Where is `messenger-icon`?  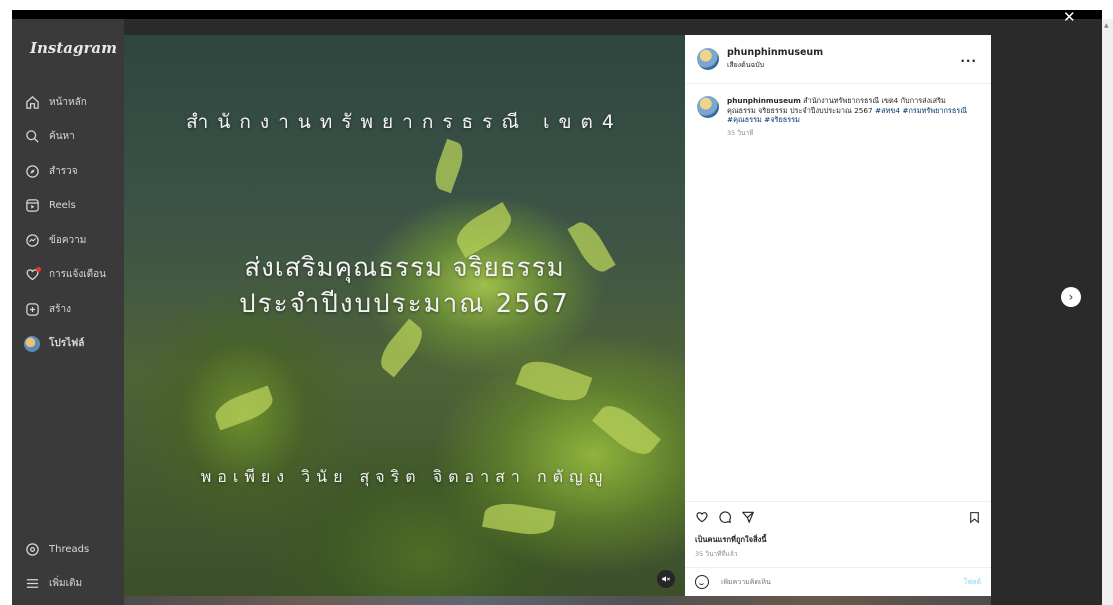 messenger-icon is located at coordinates (32, 240).